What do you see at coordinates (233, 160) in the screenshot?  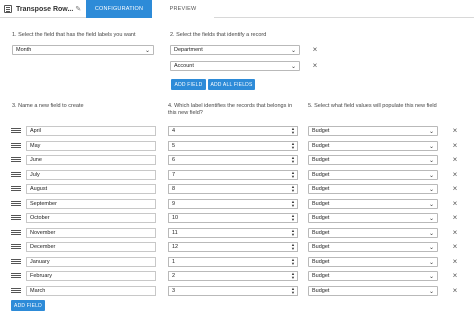 I see `label-number-stepper: 6 ▲ ▼` at bounding box center [233, 160].